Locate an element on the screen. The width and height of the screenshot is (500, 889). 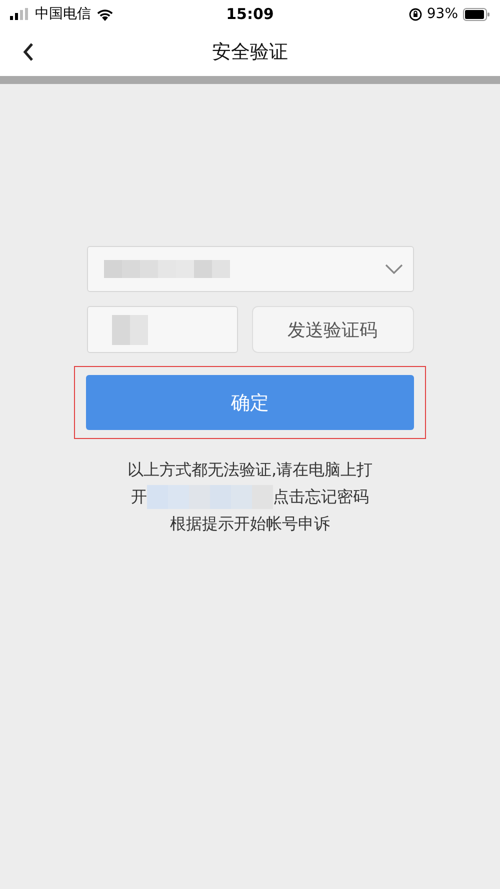
back-chevron-icon is located at coordinates (28, 52).